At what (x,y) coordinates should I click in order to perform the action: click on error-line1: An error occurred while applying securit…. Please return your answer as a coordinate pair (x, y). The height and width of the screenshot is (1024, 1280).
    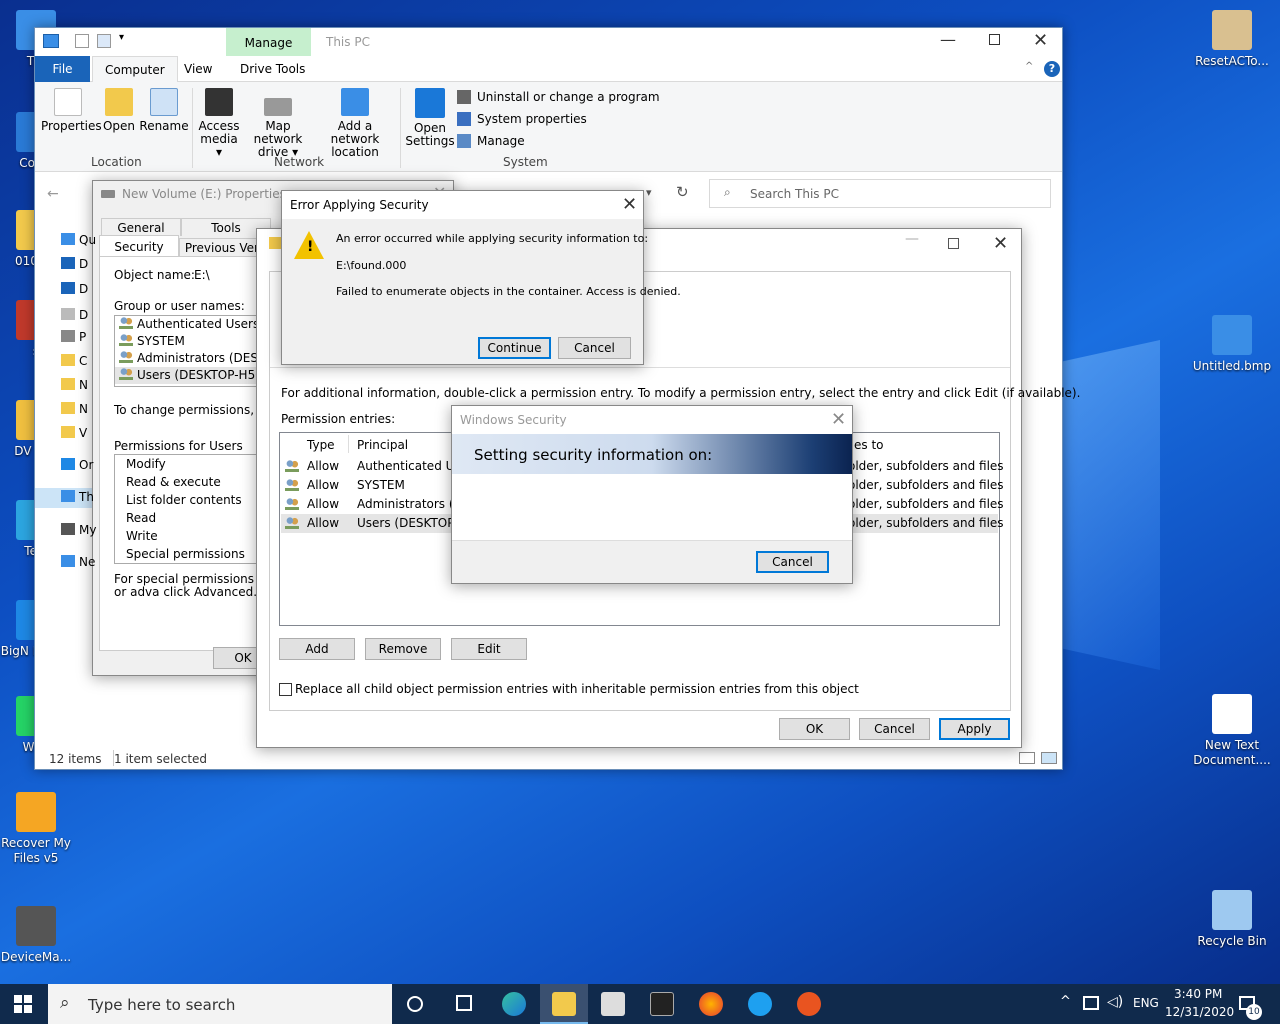
    Looking at the image, I should click on (492, 238).